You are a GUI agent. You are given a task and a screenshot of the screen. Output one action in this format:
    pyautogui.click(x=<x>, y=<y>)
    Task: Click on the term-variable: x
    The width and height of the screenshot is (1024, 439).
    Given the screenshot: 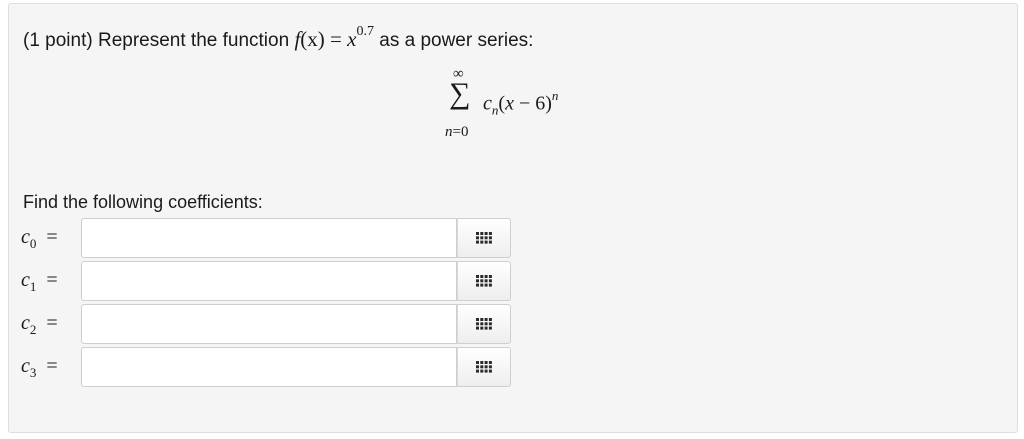 What is the action you would take?
    pyautogui.click(x=509, y=103)
    